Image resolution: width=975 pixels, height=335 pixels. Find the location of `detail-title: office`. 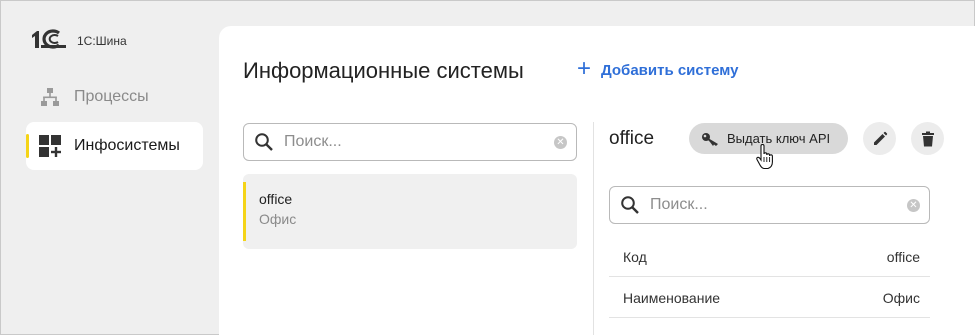

detail-title: office is located at coordinates (632, 138).